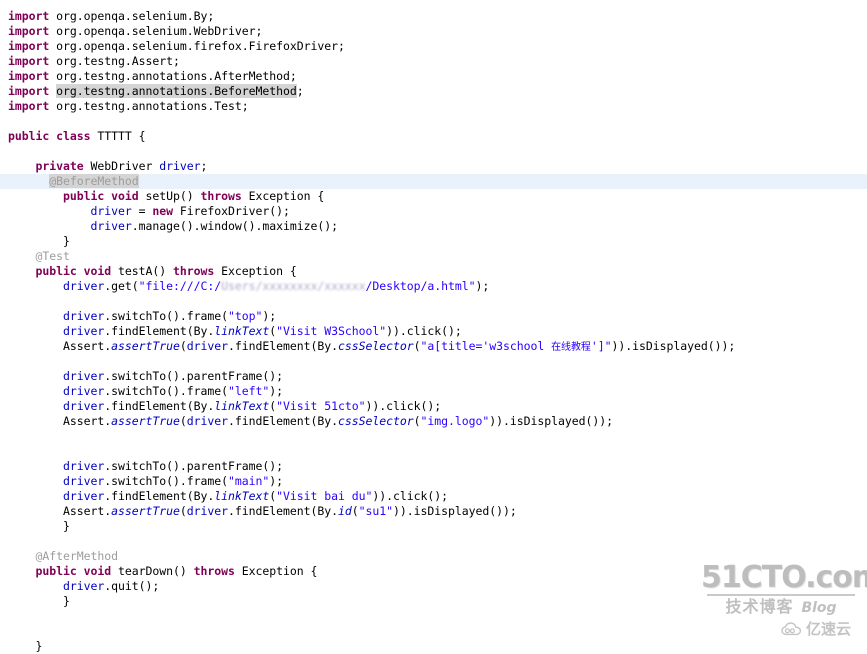 The width and height of the screenshot is (867, 654). What do you see at coordinates (433, 226) in the screenshot?
I see `code-line: driver.manage().window().maximize();` at bounding box center [433, 226].